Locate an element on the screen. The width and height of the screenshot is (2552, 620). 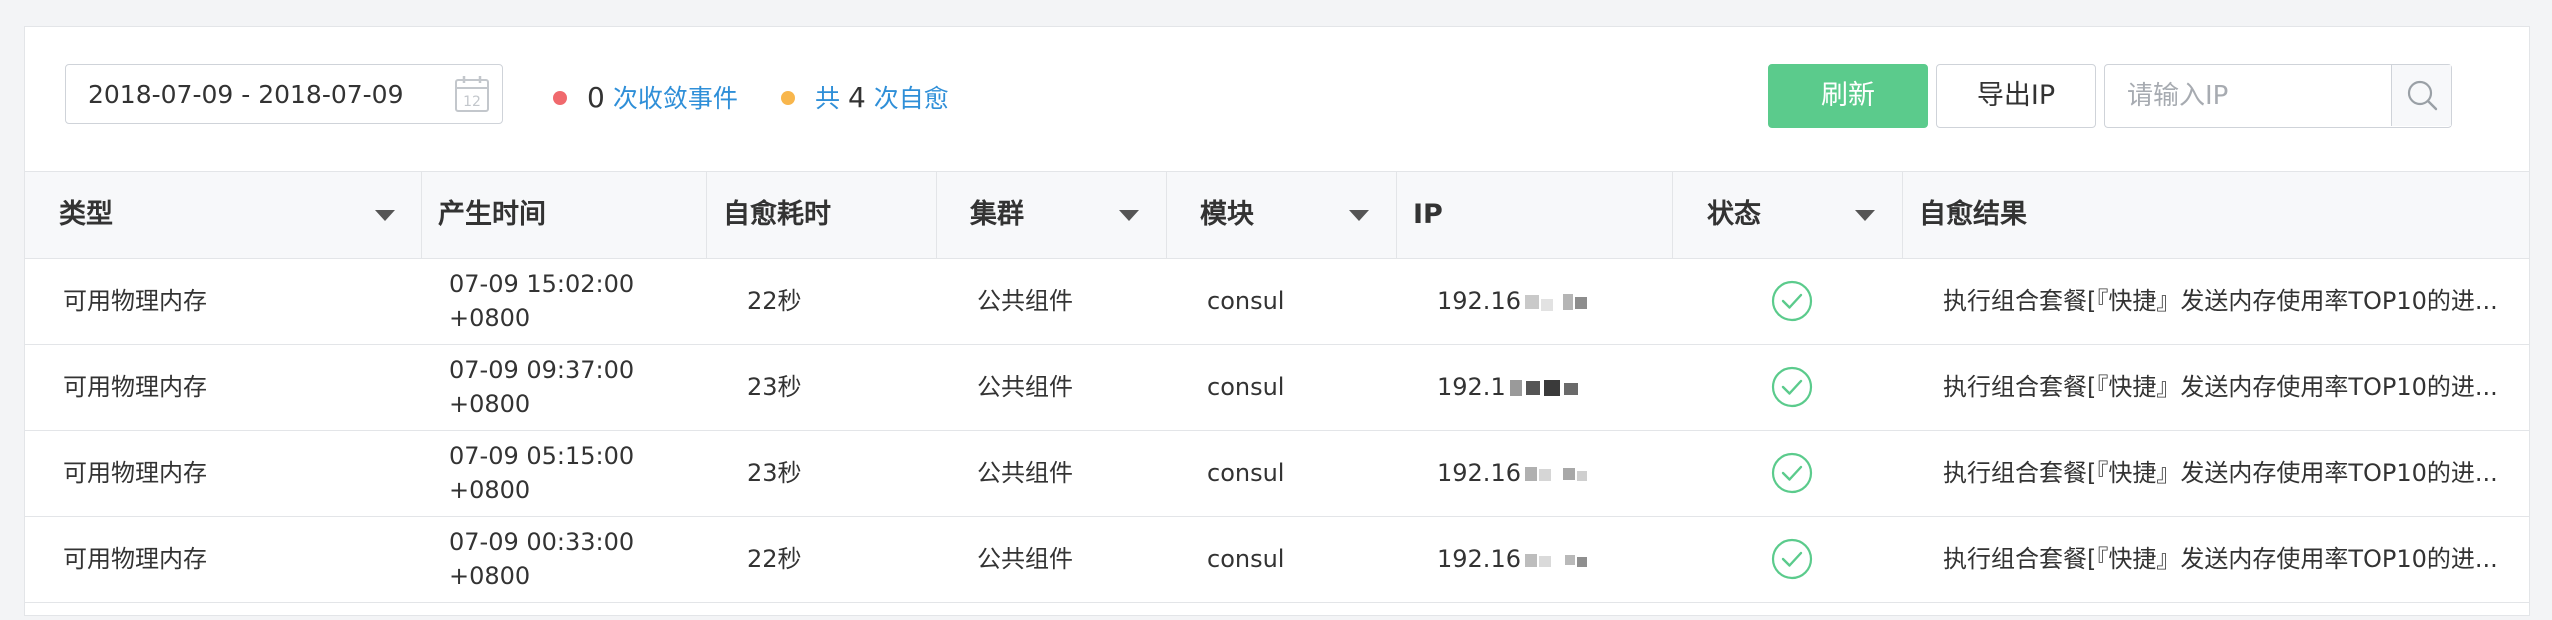
ip-search-input is located at coordinates (2248, 95).